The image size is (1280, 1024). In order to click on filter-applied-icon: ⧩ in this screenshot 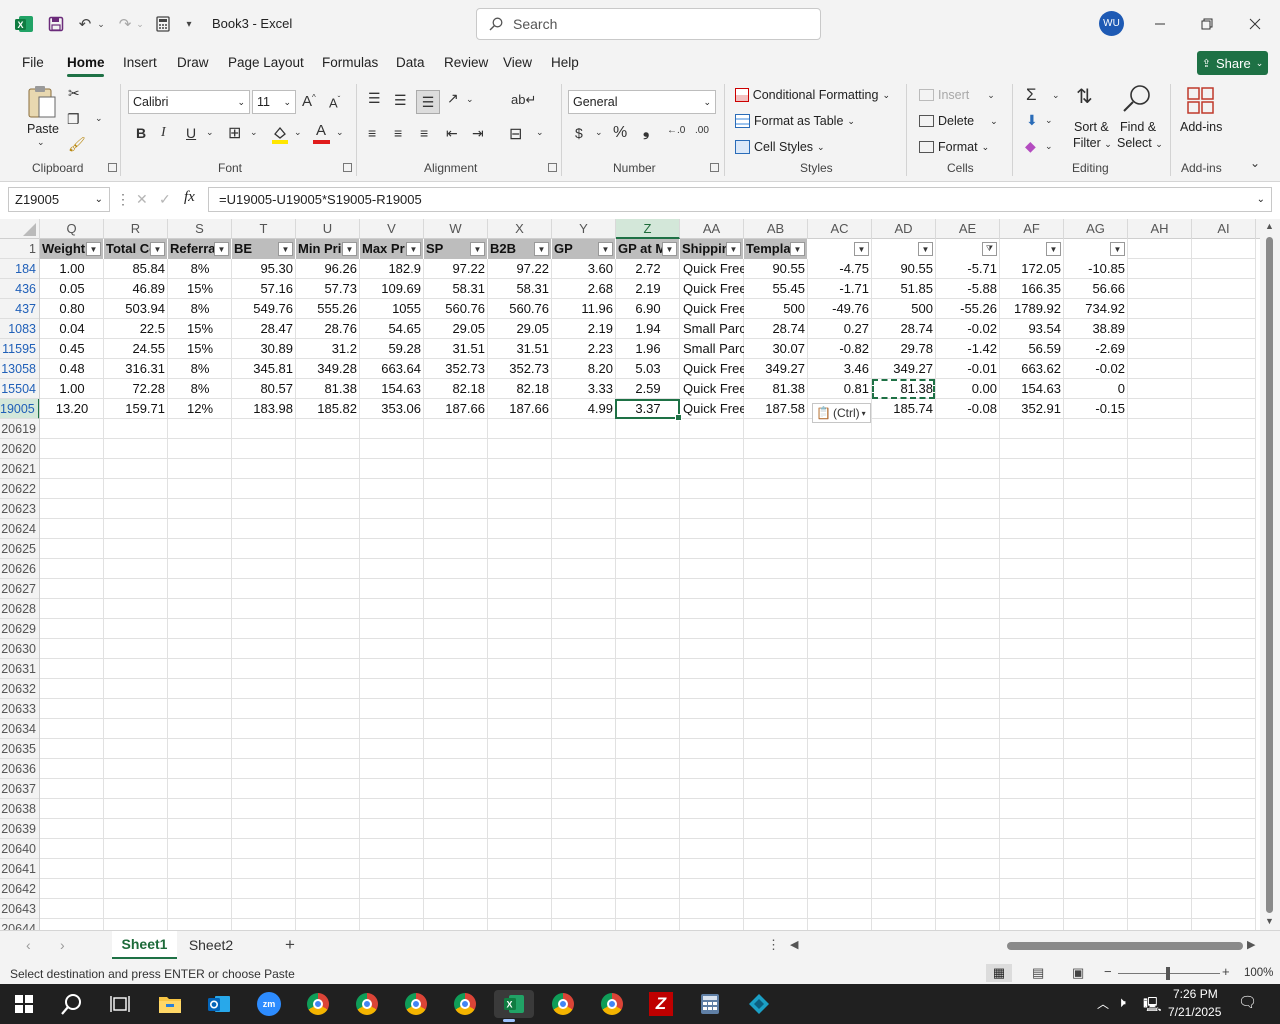, I will do `click(989, 249)`.